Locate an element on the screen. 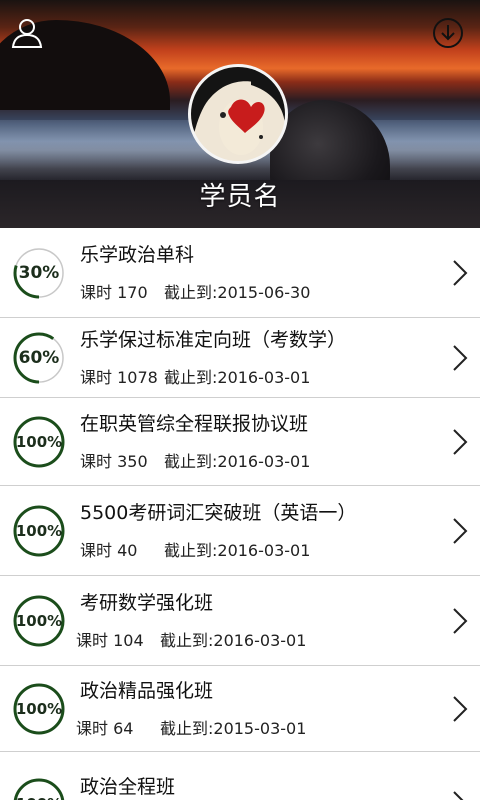 The height and width of the screenshot is (800, 480). course-title: 政治精品强化班 is located at coordinates (147, 691).